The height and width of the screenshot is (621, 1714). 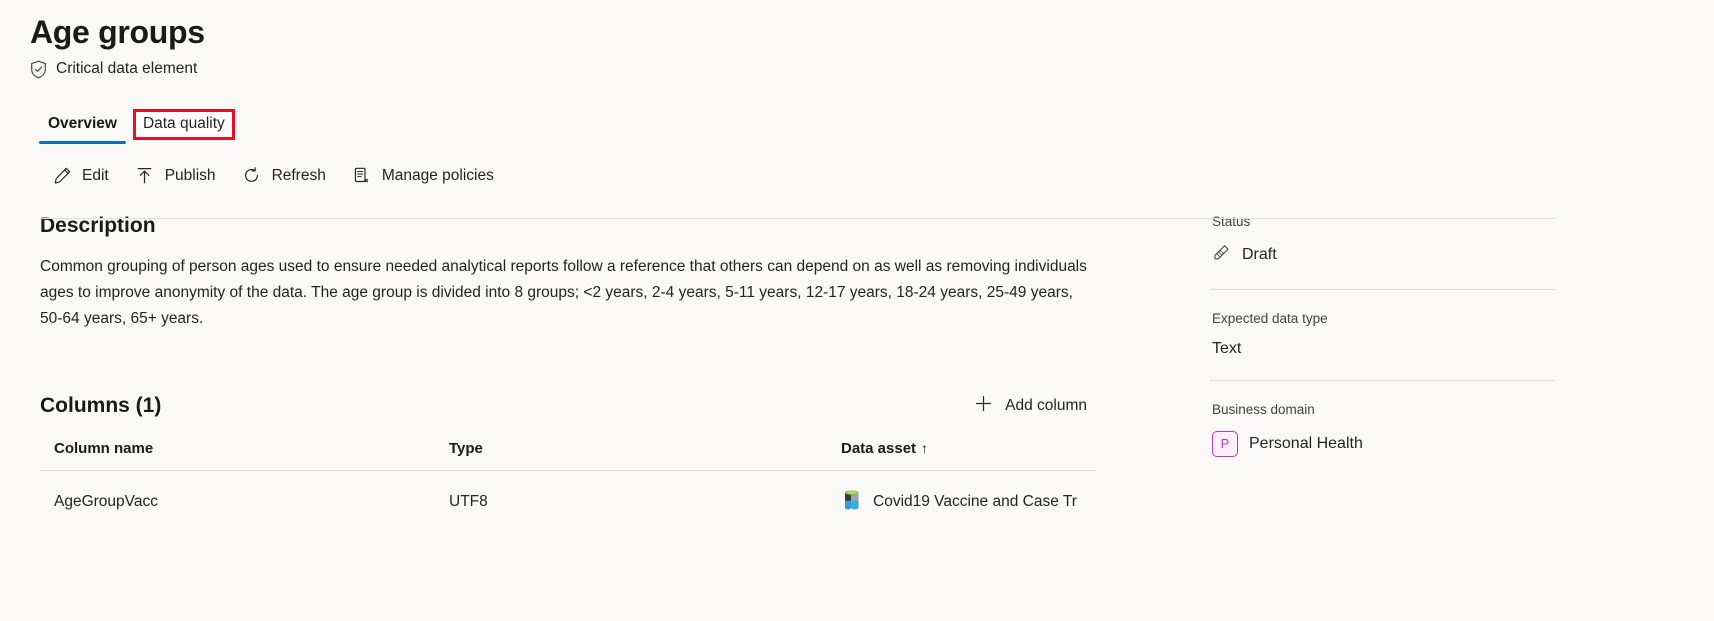 I want to click on manage-policies-button: Manage policies, so click(x=424, y=176).